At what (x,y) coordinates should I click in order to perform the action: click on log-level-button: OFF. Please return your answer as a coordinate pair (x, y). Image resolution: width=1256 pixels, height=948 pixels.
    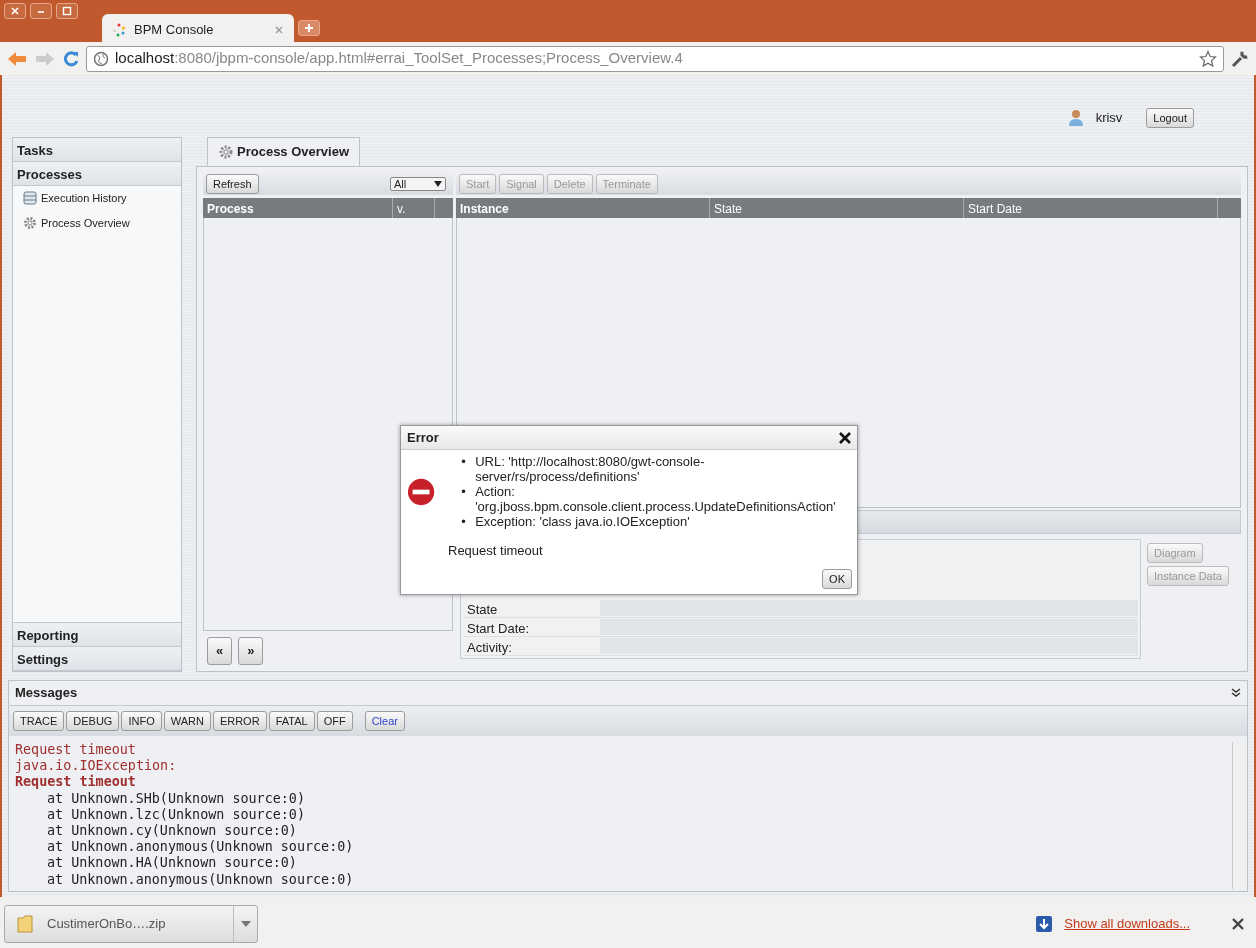
    Looking at the image, I should click on (334, 721).